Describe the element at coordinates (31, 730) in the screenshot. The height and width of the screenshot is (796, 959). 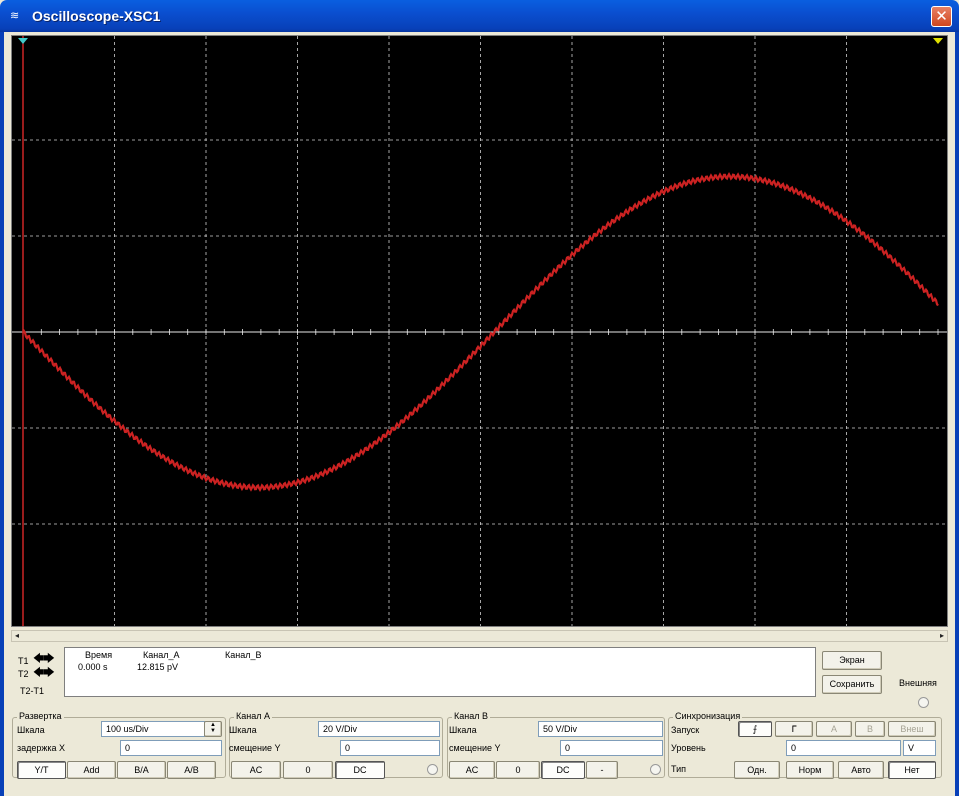
I see `timebase-scale-label: Шкала` at that location.